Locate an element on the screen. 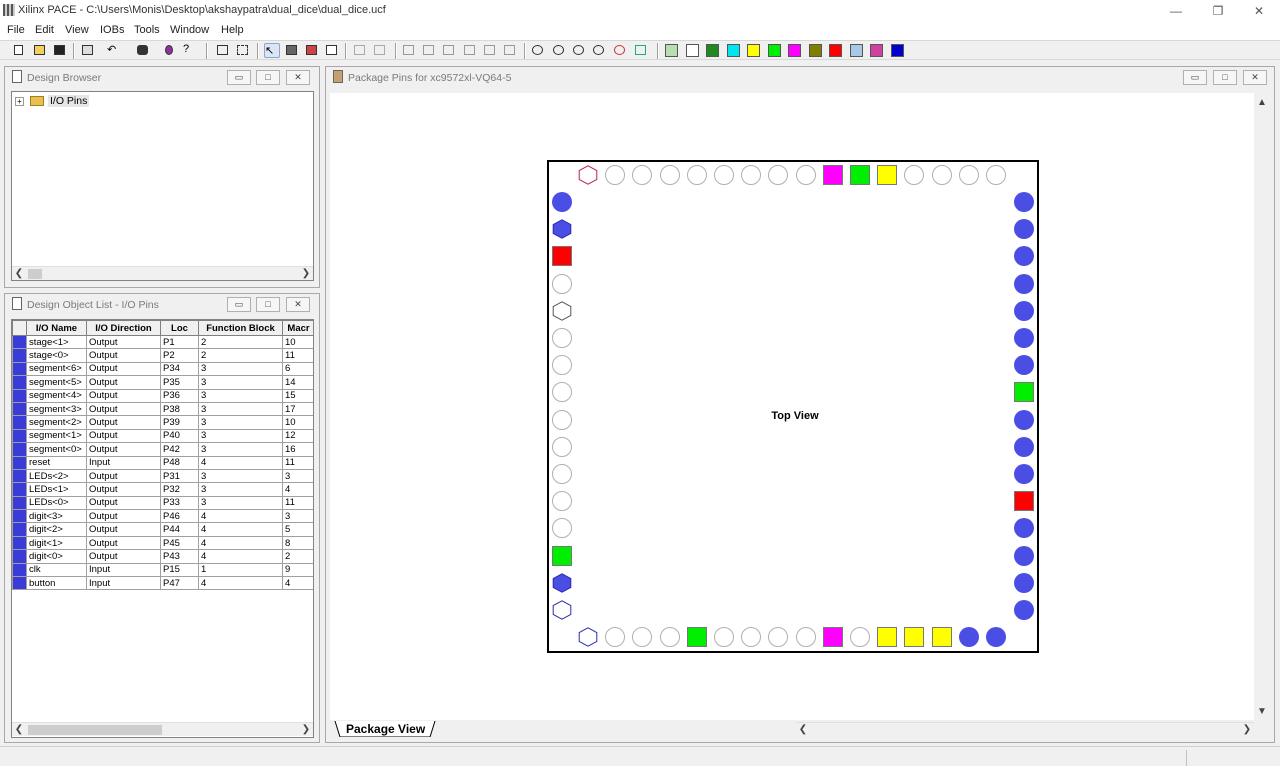 This screenshot has width=1280, height=766. print-icon is located at coordinates (88, 50).